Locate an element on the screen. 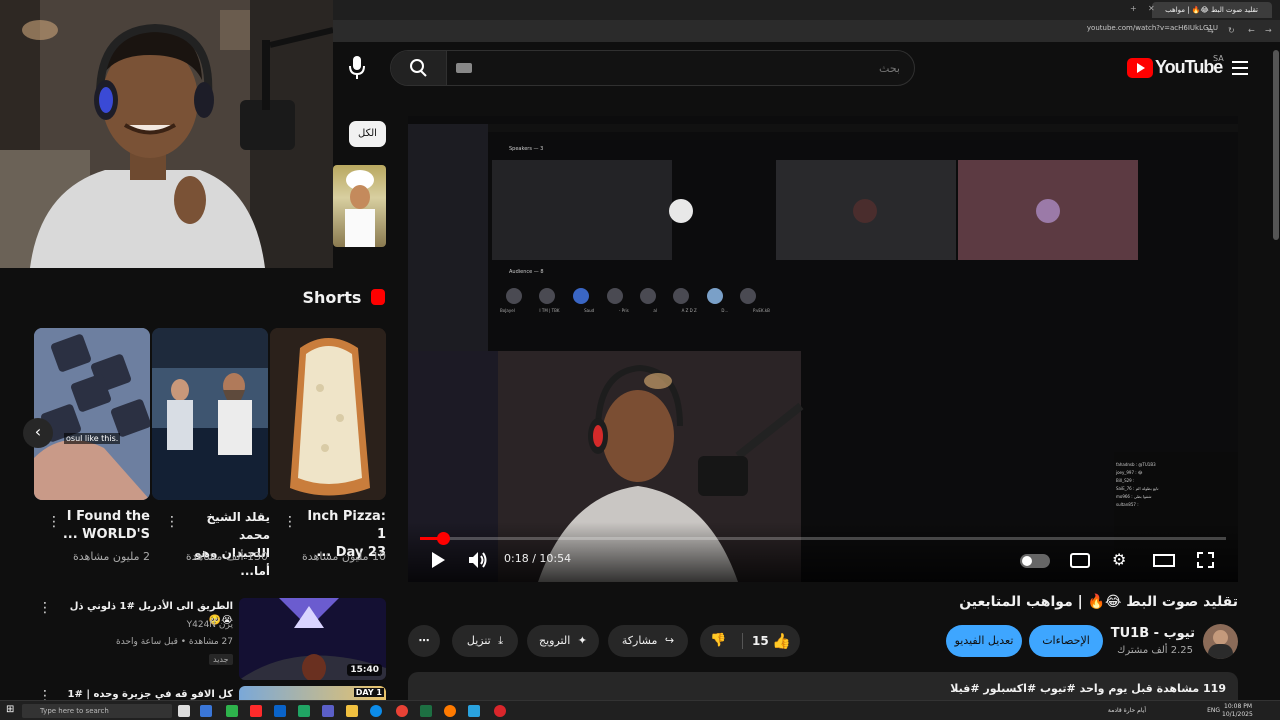 The image size is (1280, 720). stats-button: الإحصاءات is located at coordinates (1066, 641).